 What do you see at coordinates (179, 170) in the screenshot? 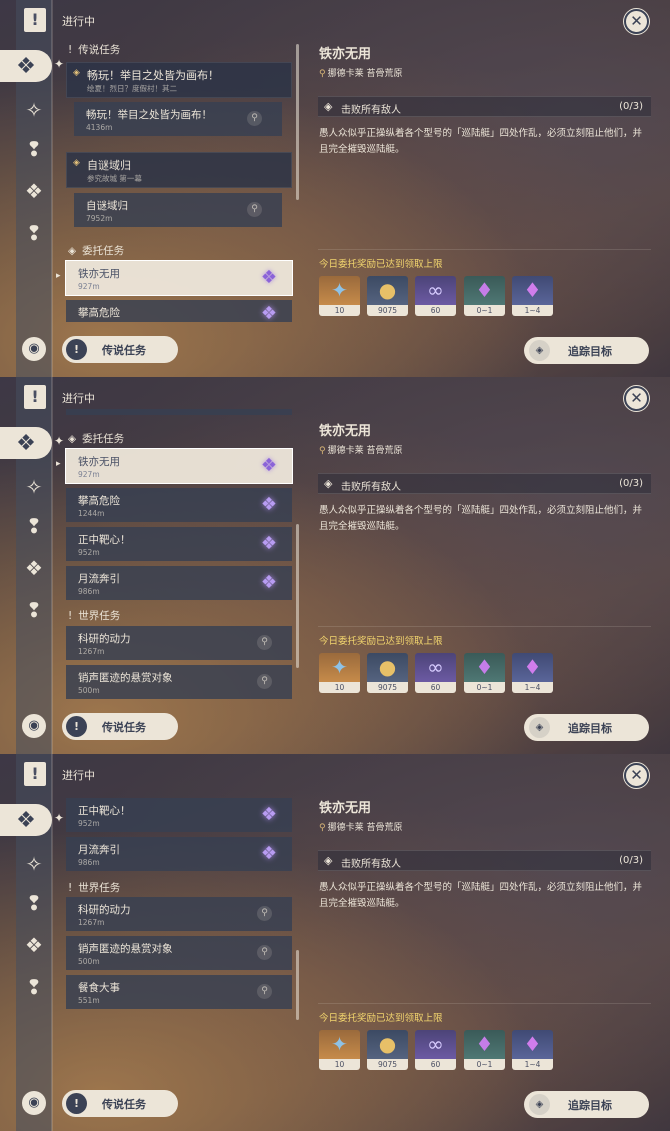
I see `quest-header-legend-2: ◈ 自谜域归 参究故城 第一幕` at bounding box center [179, 170].